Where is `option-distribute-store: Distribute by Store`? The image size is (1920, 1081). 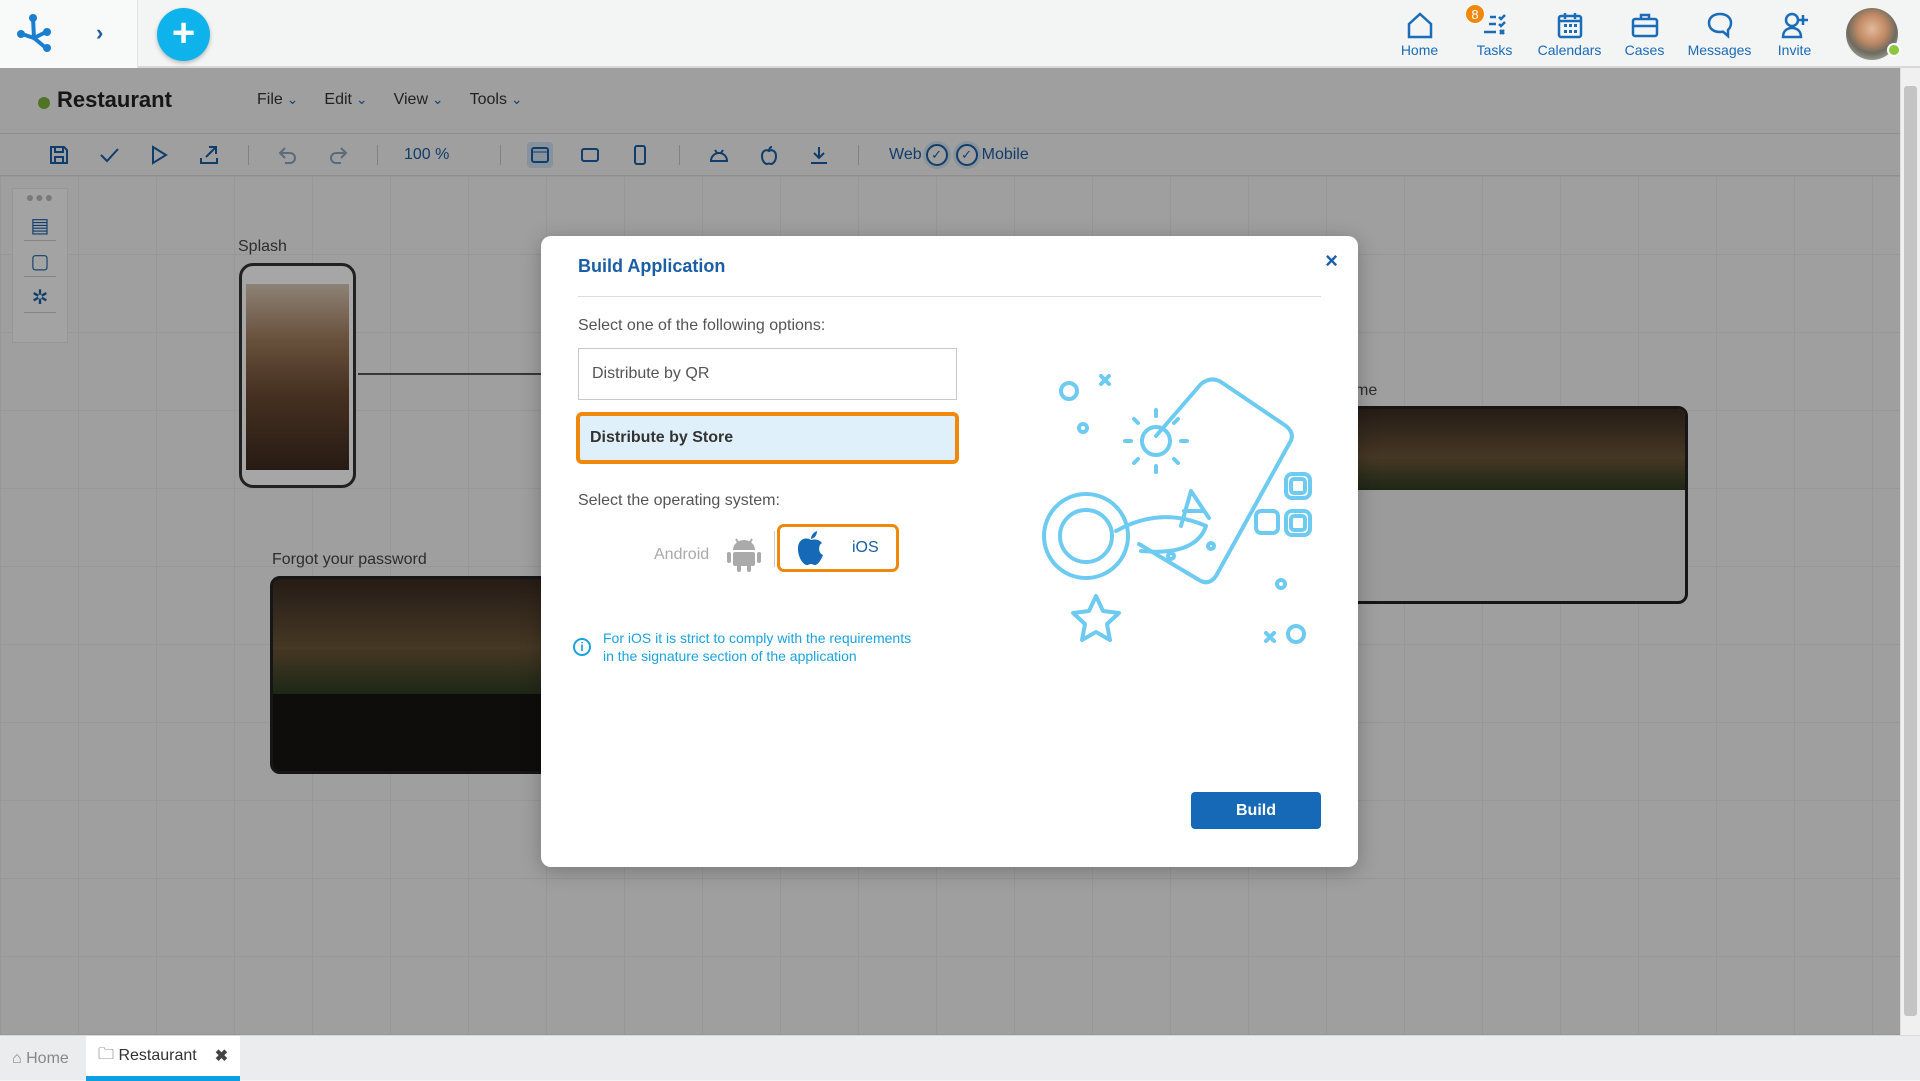
option-distribute-store: Distribute by Store is located at coordinates (767, 438).